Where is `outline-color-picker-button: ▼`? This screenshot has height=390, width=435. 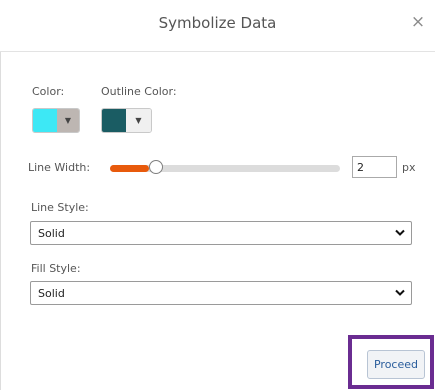 outline-color-picker-button: ▼ is located at coordinates (126, 120).